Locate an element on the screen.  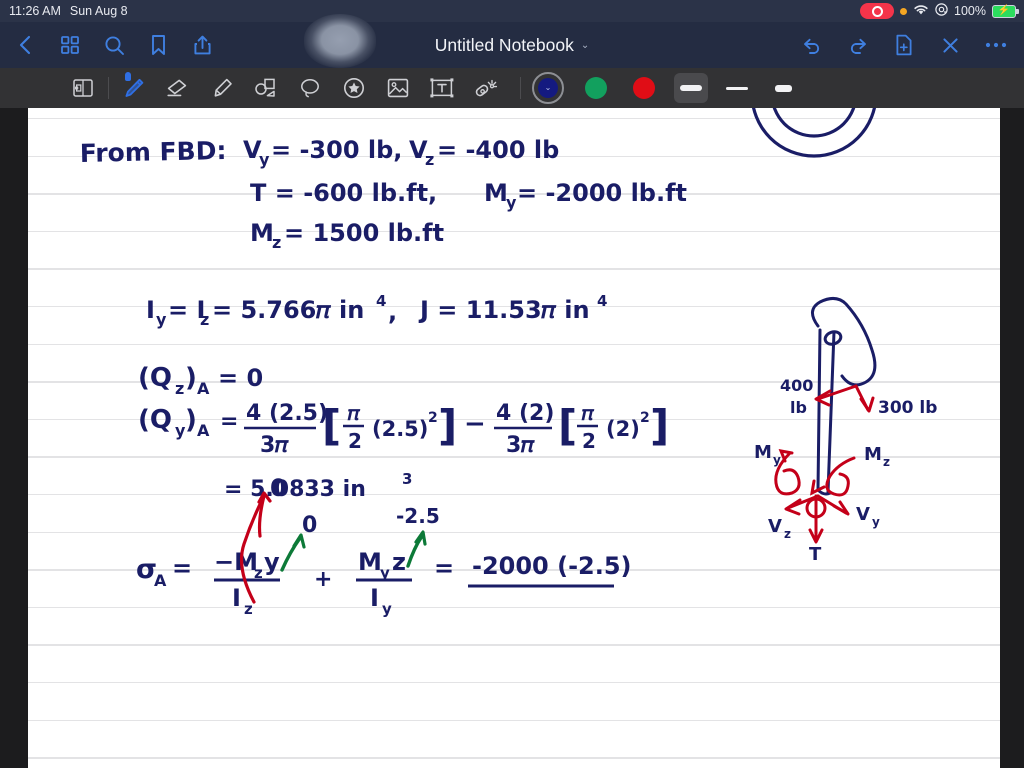
force-300lb-arrow is located at coordinates (864, 398).